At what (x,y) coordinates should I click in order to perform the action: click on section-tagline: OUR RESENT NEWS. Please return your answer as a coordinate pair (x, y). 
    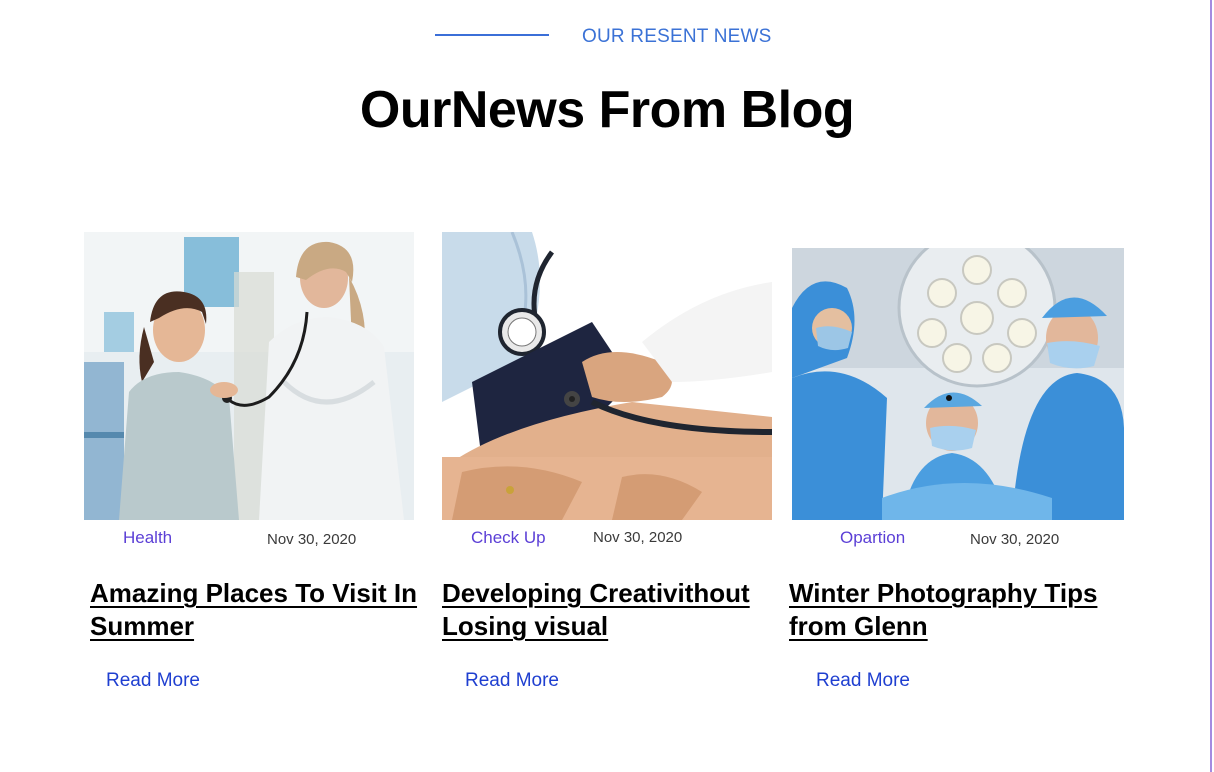
    Looking at the image, I should click on (607, 37).